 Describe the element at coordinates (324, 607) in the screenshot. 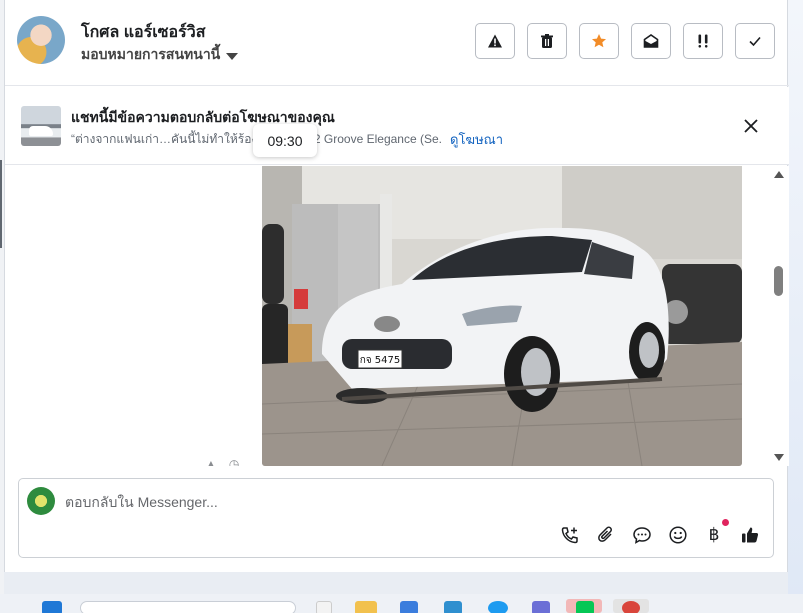

I see `file-icon` at that location.